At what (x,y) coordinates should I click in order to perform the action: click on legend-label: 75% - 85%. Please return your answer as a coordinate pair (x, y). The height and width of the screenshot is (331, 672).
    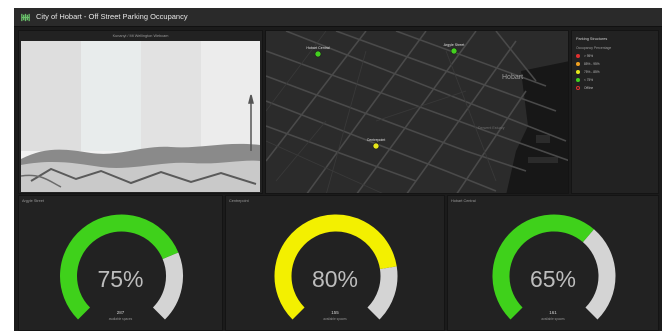
    Looking at the image, I should click on (592, 72).